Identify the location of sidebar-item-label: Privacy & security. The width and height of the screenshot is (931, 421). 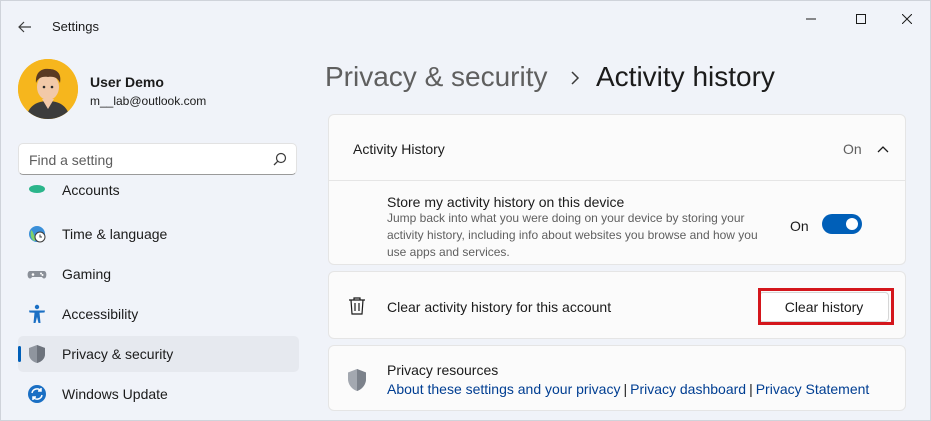
(118, 354).